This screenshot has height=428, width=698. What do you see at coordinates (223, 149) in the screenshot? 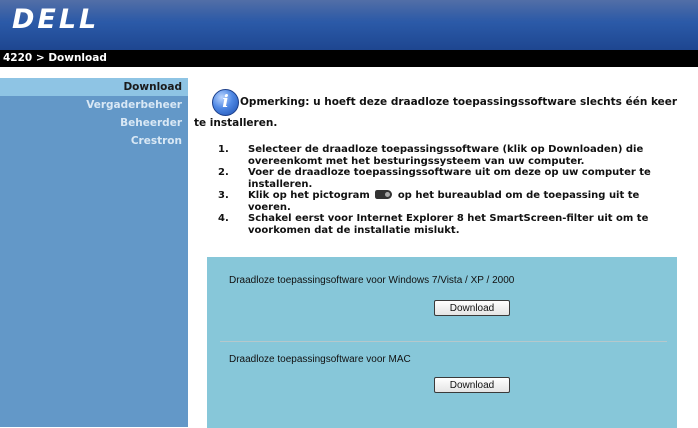
I see `step-number: 1.` at bounding box center [223, 149].